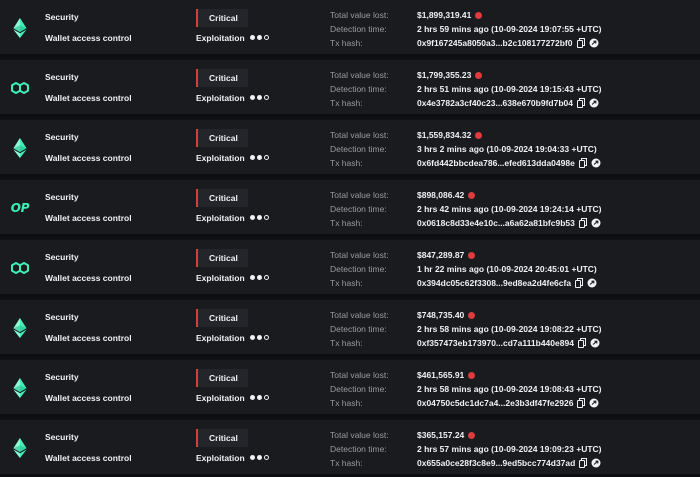 The width and height of the screenshot is (700, 477). What do you see at coordinates (20, 268) in the screenshot?
I see `polygon-icon` at bounding box center [20, 268].